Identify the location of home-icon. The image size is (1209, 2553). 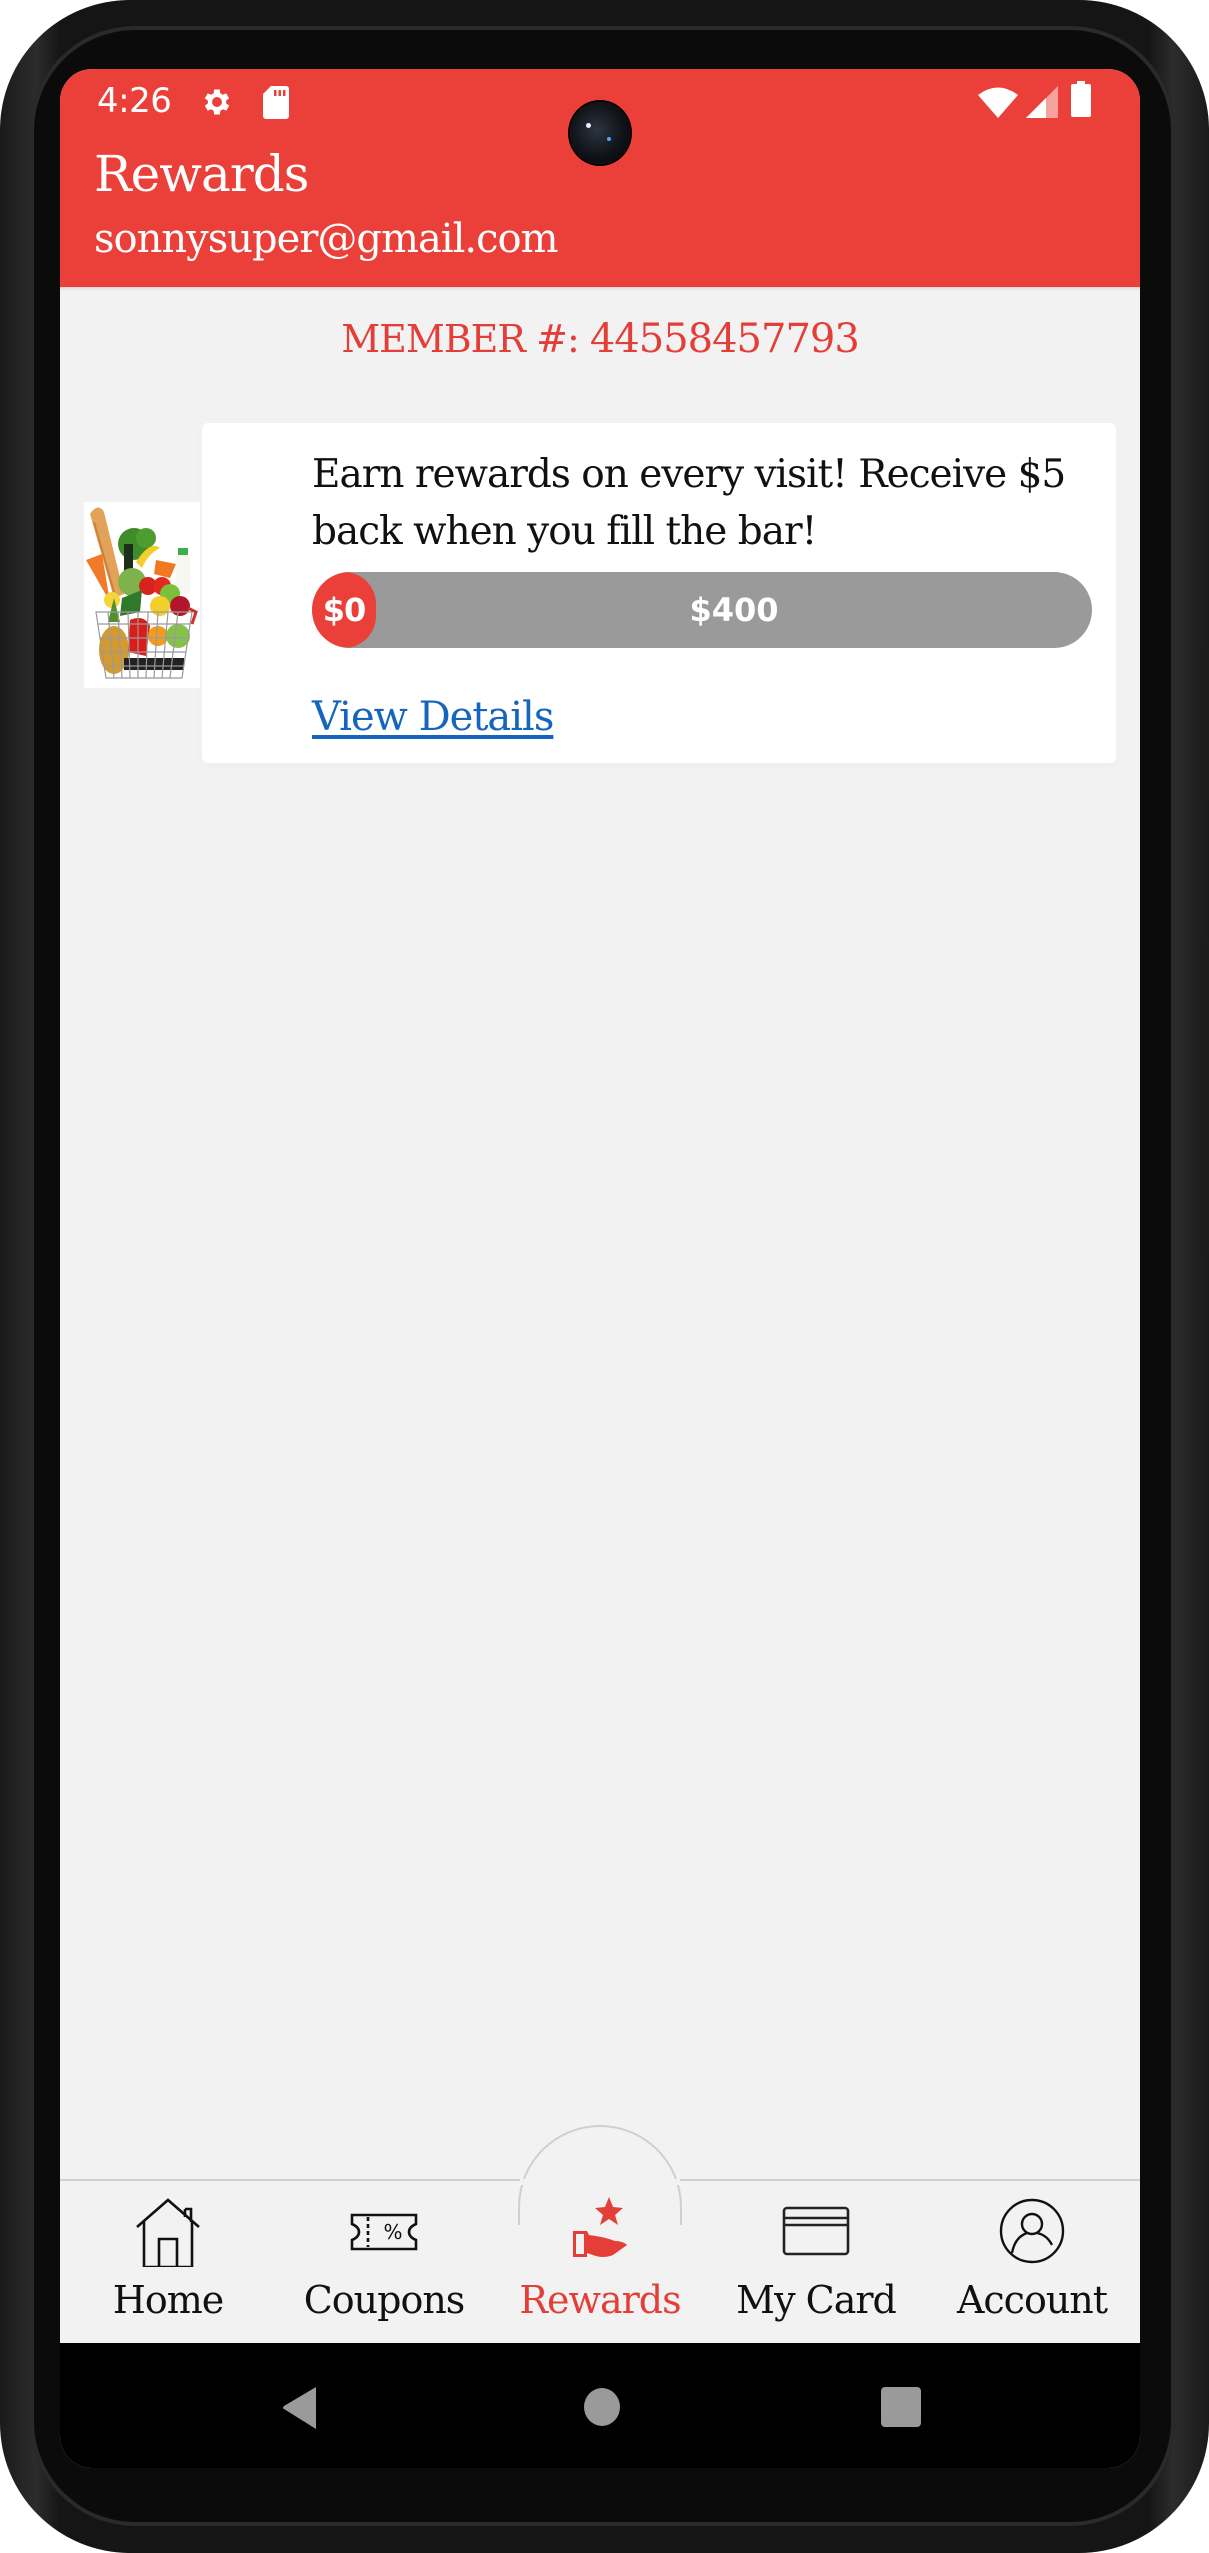
(168, 2232).